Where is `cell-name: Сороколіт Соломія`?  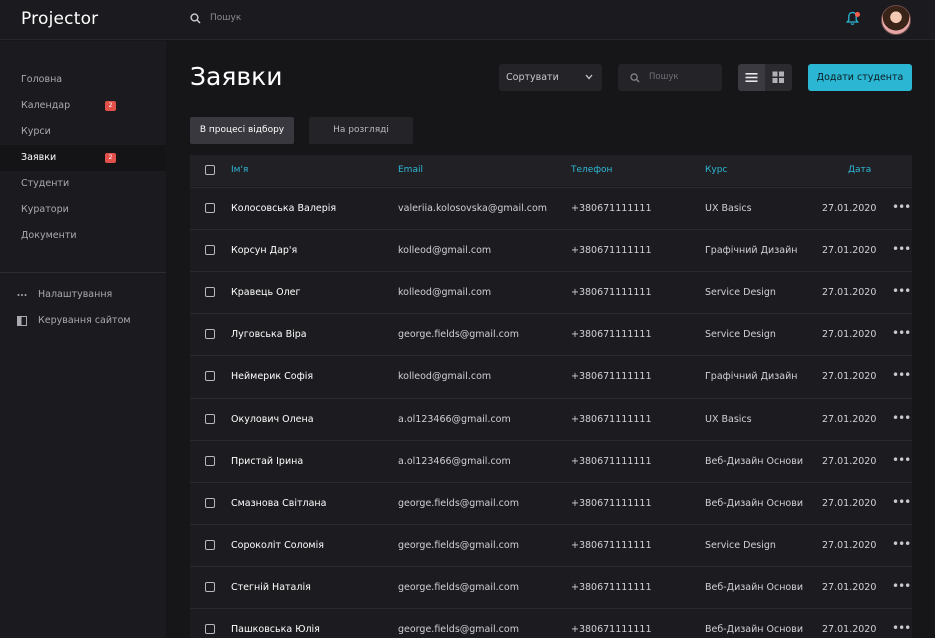 cell-name: Сороколіт Соломія is located at coordinates (277, 545).